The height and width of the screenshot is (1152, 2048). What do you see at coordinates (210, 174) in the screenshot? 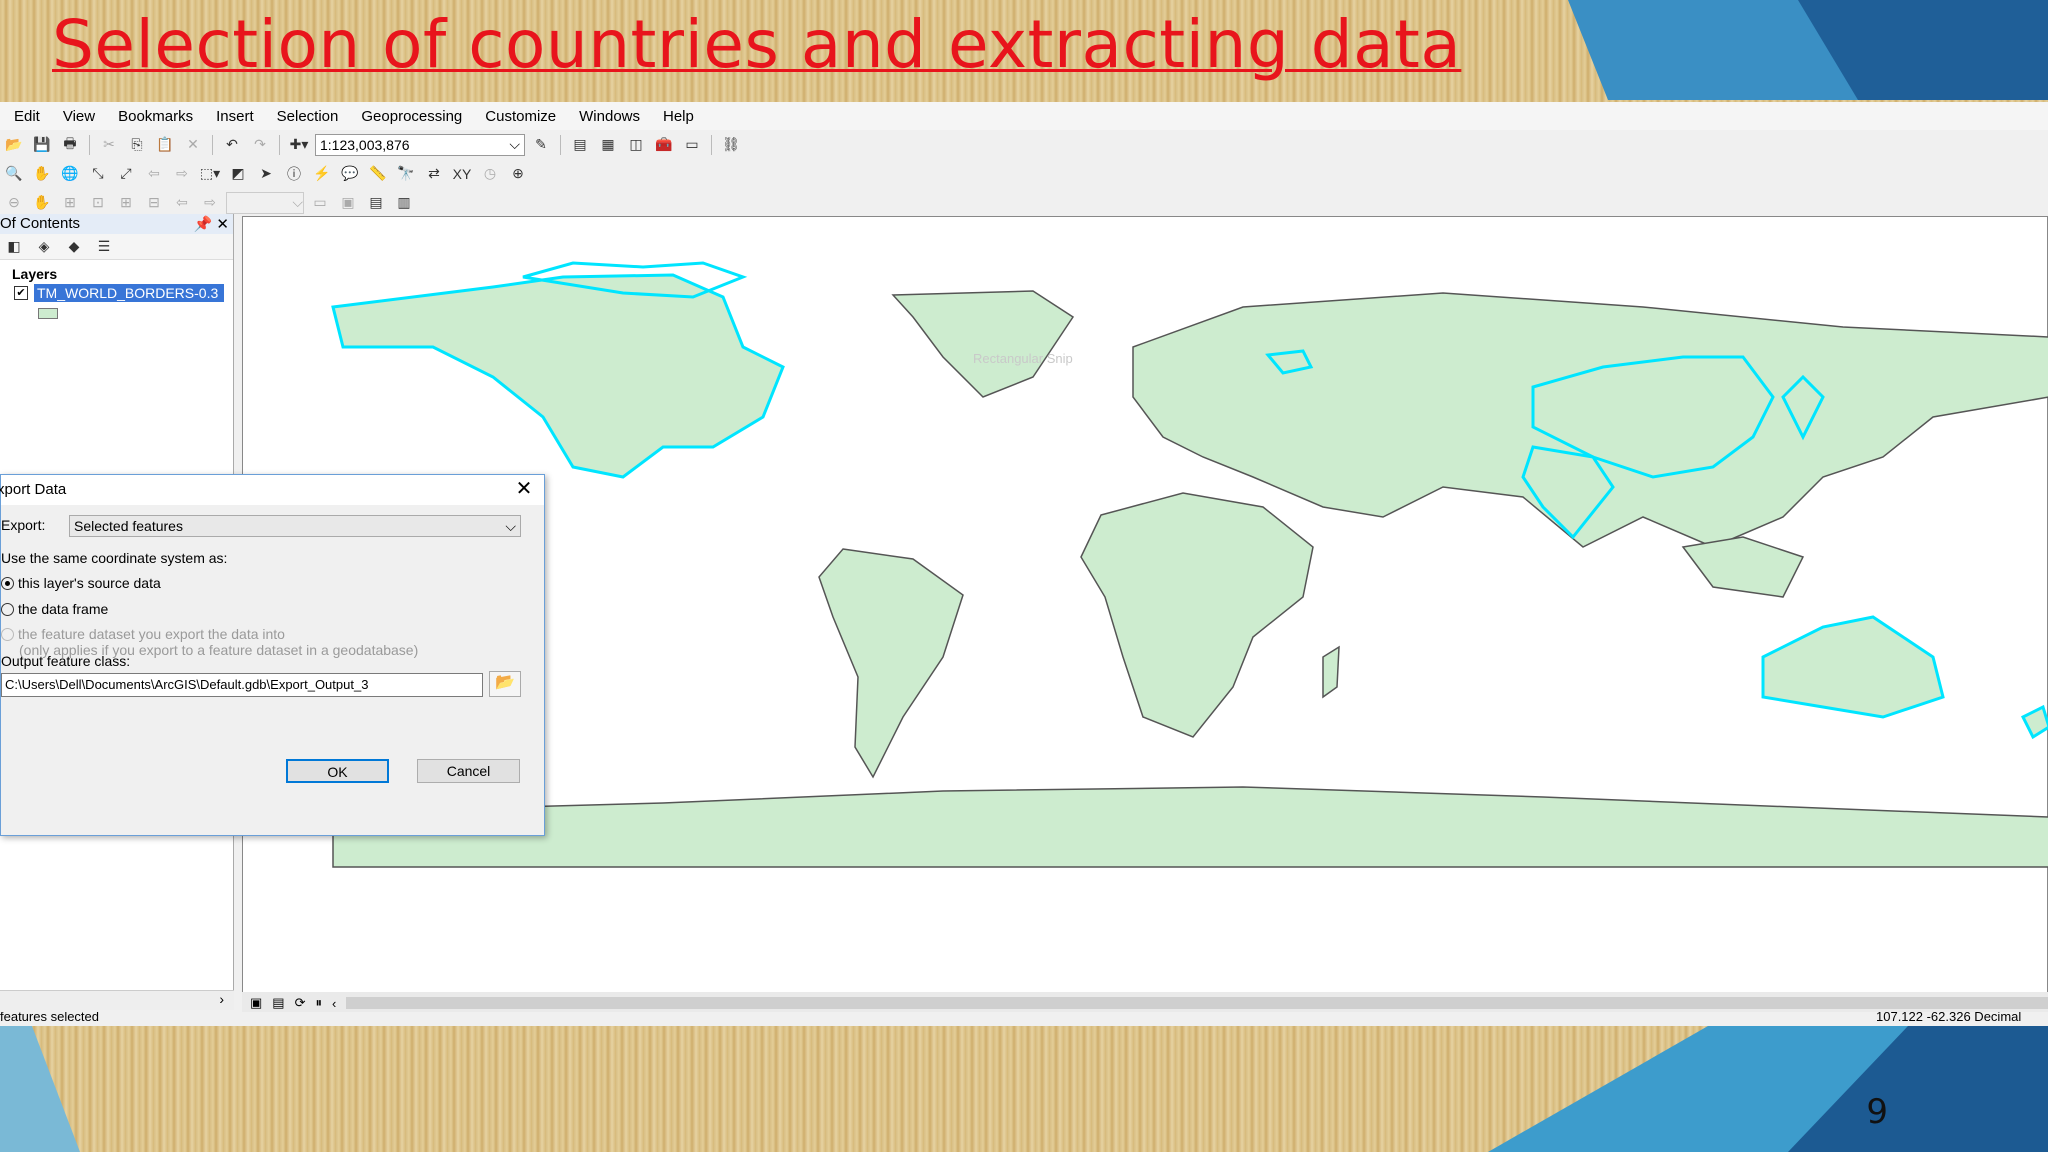
I see `select-features-icon: ⬚▾` at bounding box center [210, 174].